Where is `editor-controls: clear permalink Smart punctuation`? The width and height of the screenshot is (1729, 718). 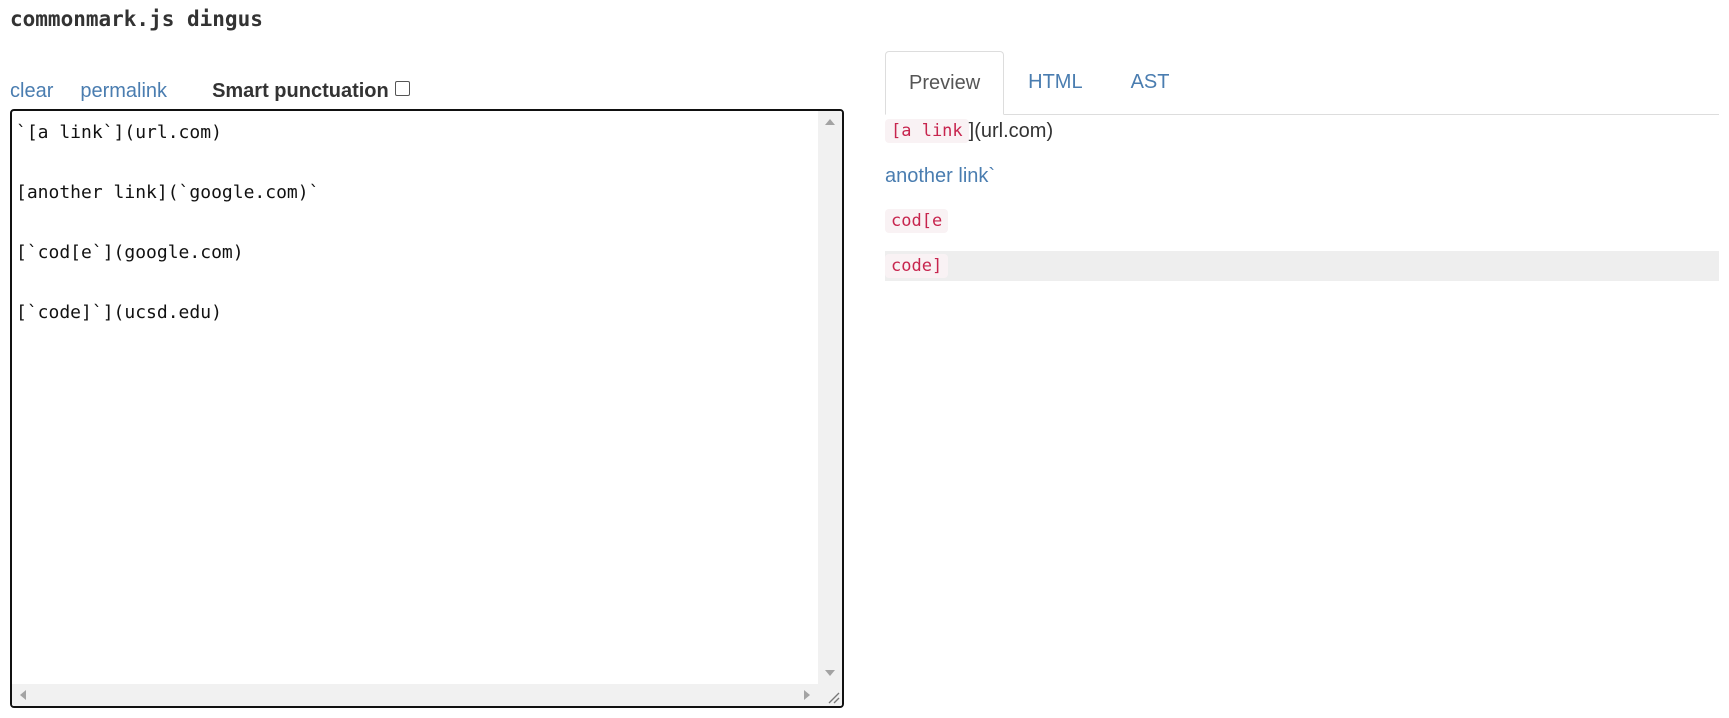 editor-controls: clear permalink Smart punctuation is located at coordinates (210, 91).